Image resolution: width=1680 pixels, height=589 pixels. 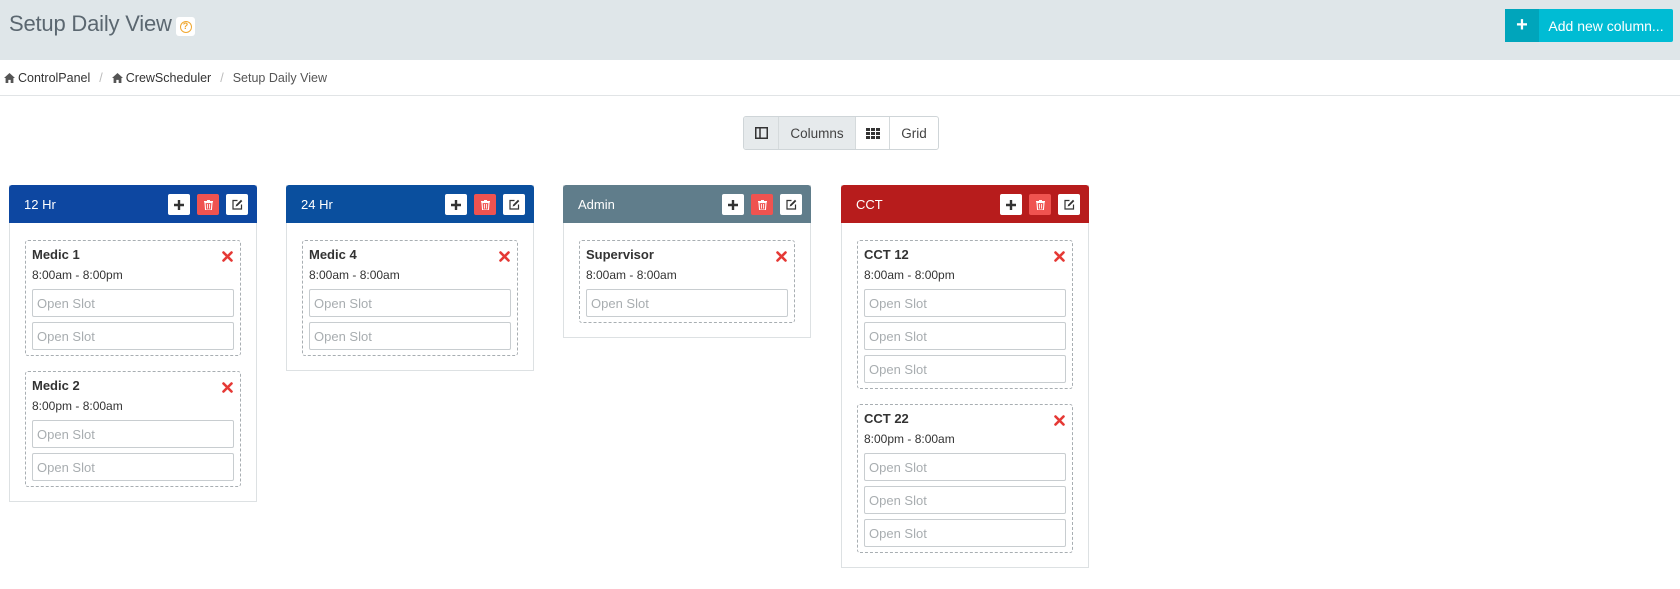 I want to click on breadcrumb-item-crewscheduler: CrewScheduler, so click(x=161, y=78).